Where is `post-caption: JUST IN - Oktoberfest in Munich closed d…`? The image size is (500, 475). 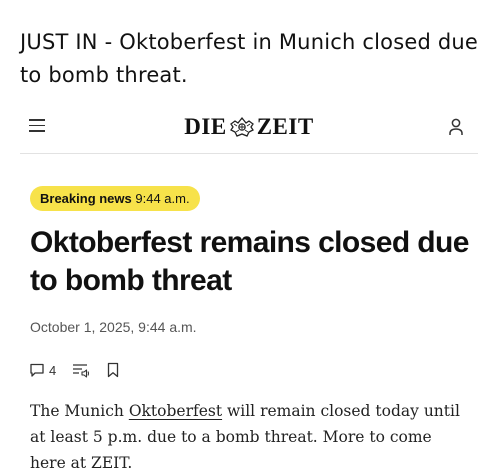 post-caption: JUST IN - Oktoberfest in Munich closed d… is located at coordinates (249, 58).